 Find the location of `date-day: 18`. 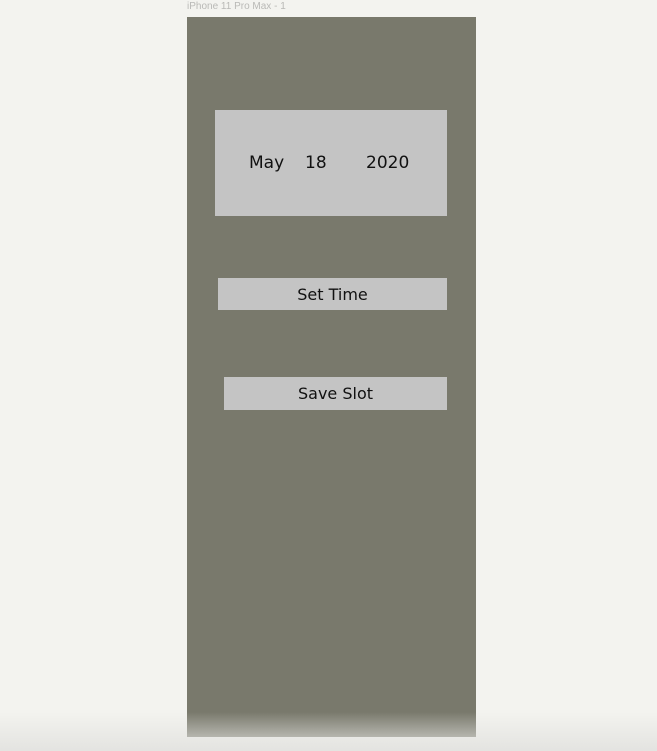

date-day: 18 is located at coordinates (316, 163).